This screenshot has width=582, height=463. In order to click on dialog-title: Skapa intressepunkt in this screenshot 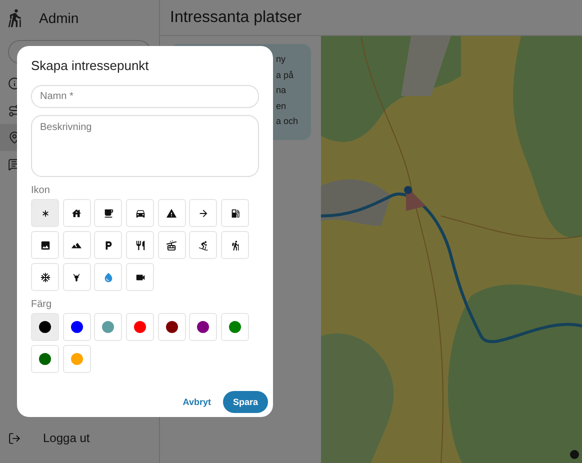, I will do `click(90, 65)`.